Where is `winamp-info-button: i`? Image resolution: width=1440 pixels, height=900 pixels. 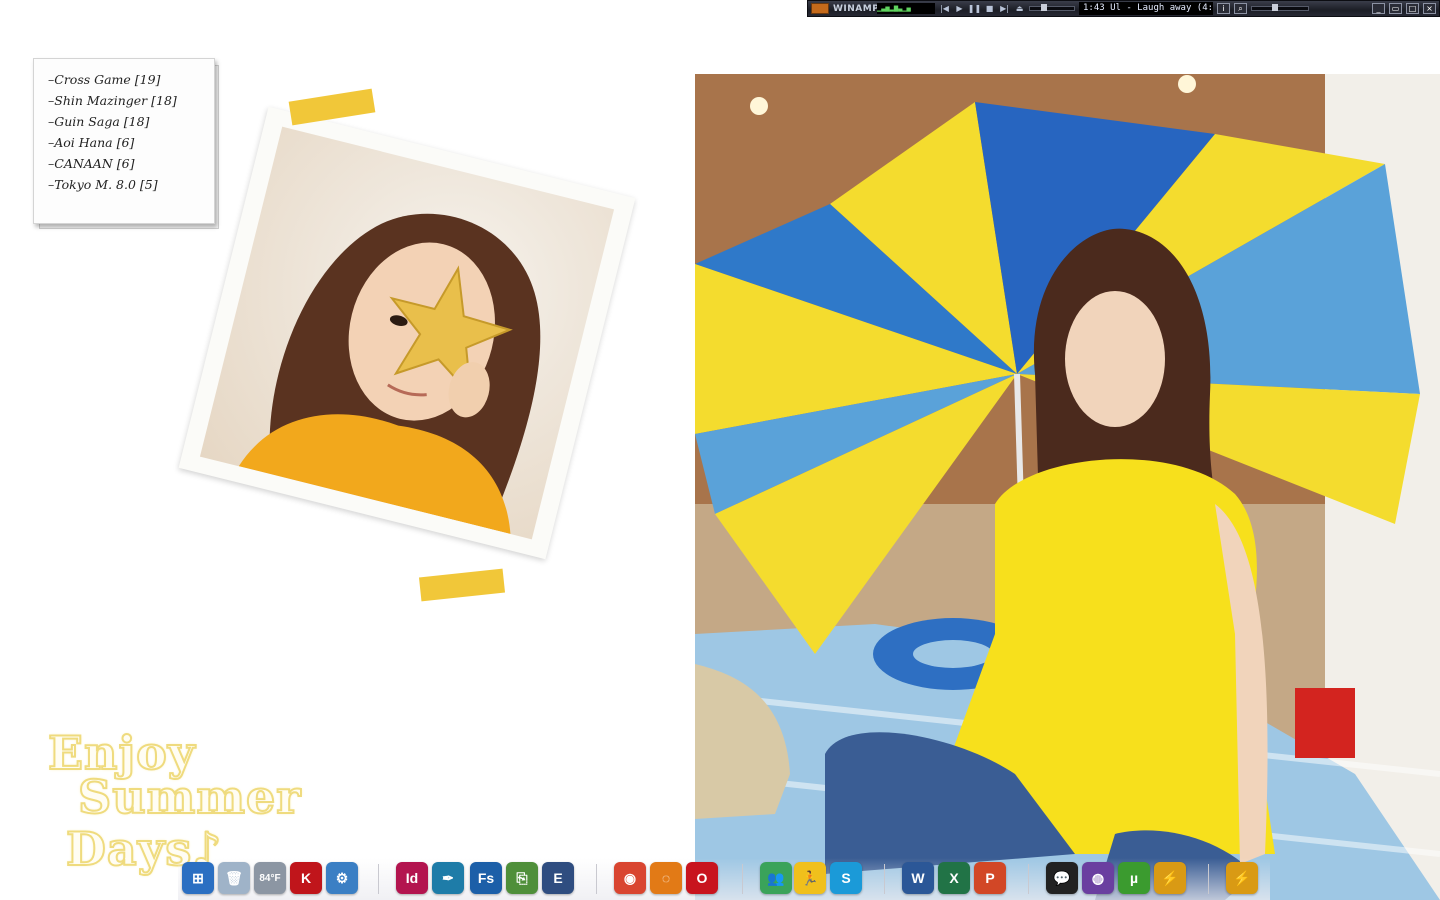
winamp-info-button: i is located at coordinates (1223, 8).